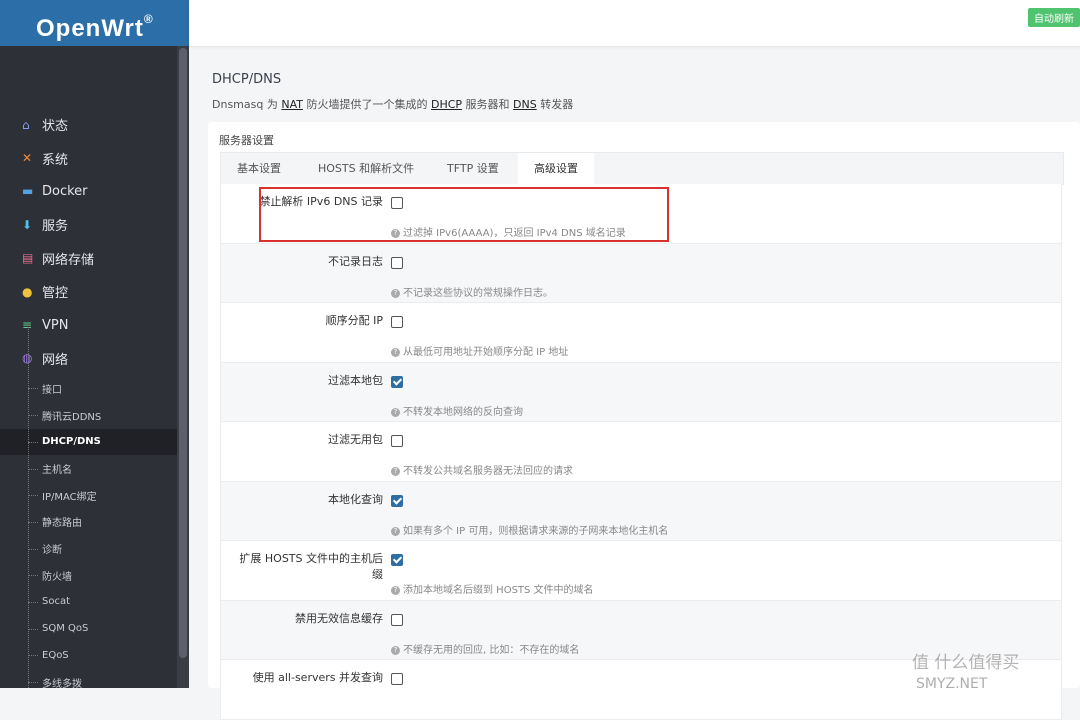 The width and height of the screenshot is (1080, 720). Describe the element at coordinates (472, 291) in the screenshot. I see `setting-hint: ? 不记录这些协议的常规操作日志。` at that location.